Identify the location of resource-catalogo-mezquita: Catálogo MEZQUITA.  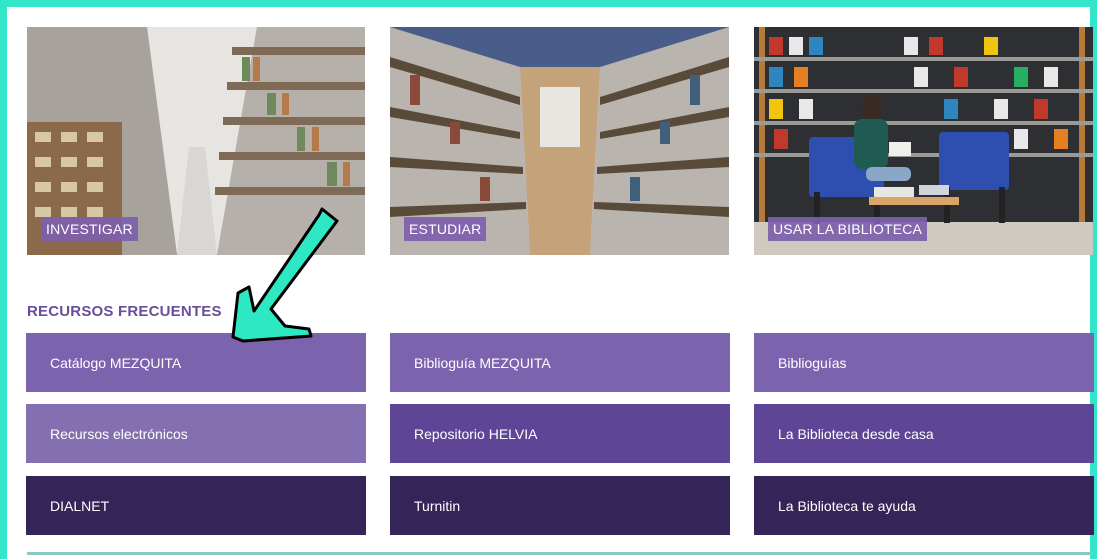
(196, 362).